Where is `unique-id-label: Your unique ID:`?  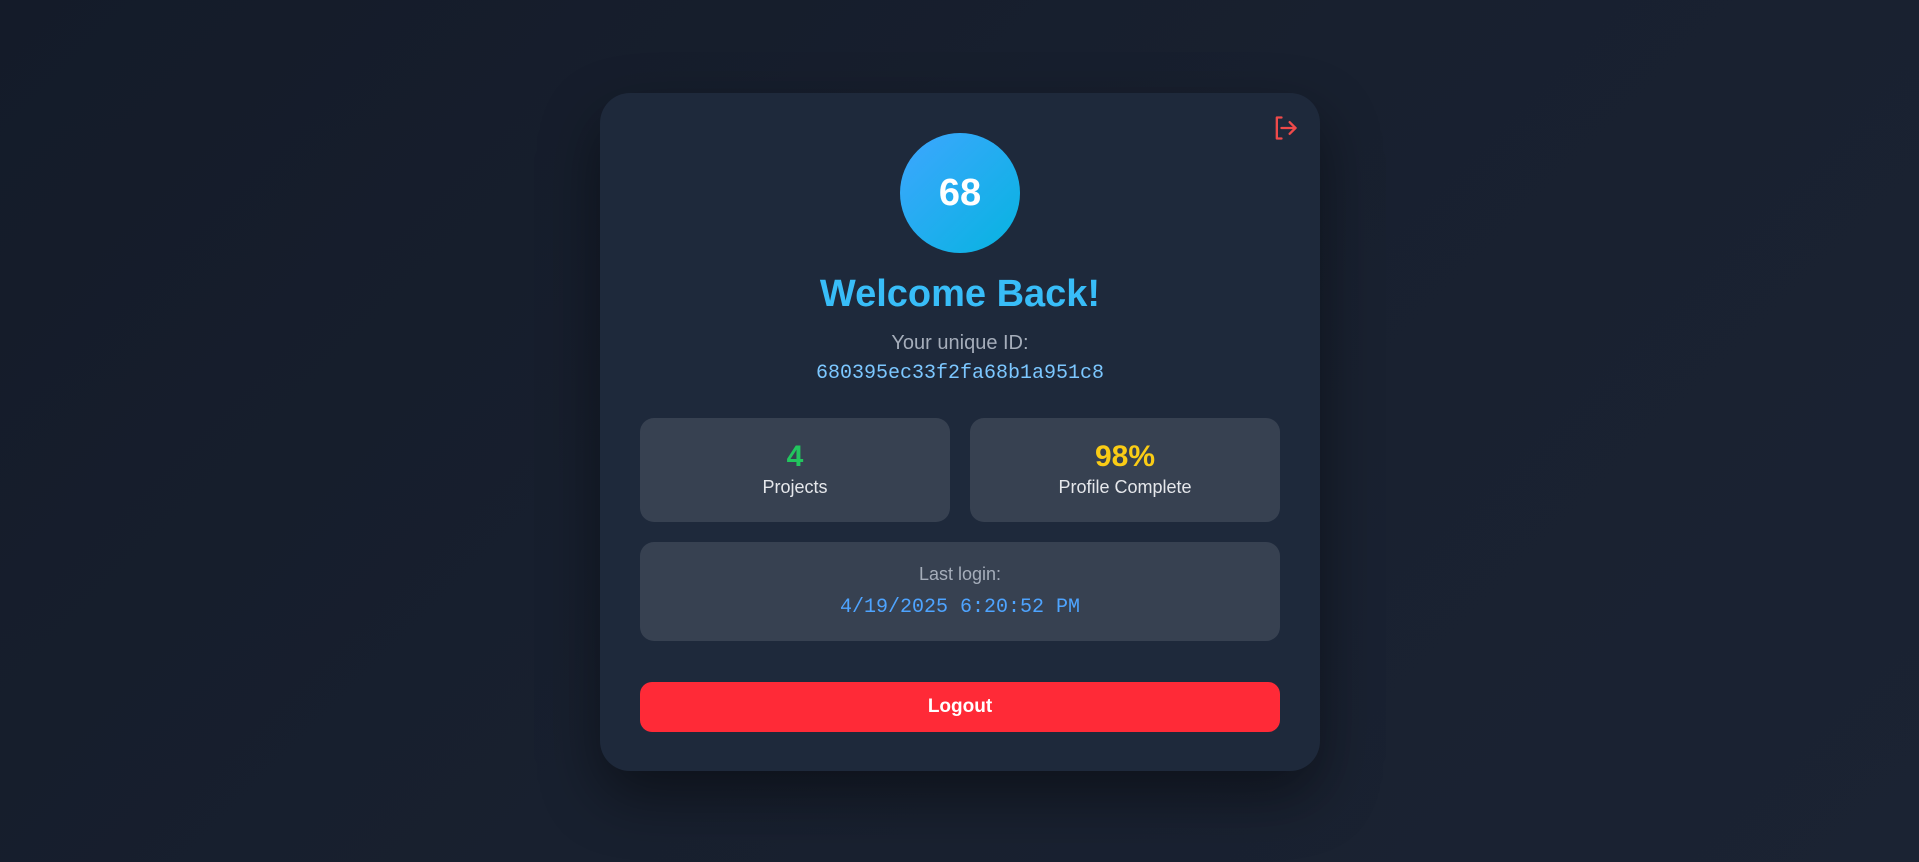 unique-id-label: Your unique ID: is located at coordinates (960, 343).